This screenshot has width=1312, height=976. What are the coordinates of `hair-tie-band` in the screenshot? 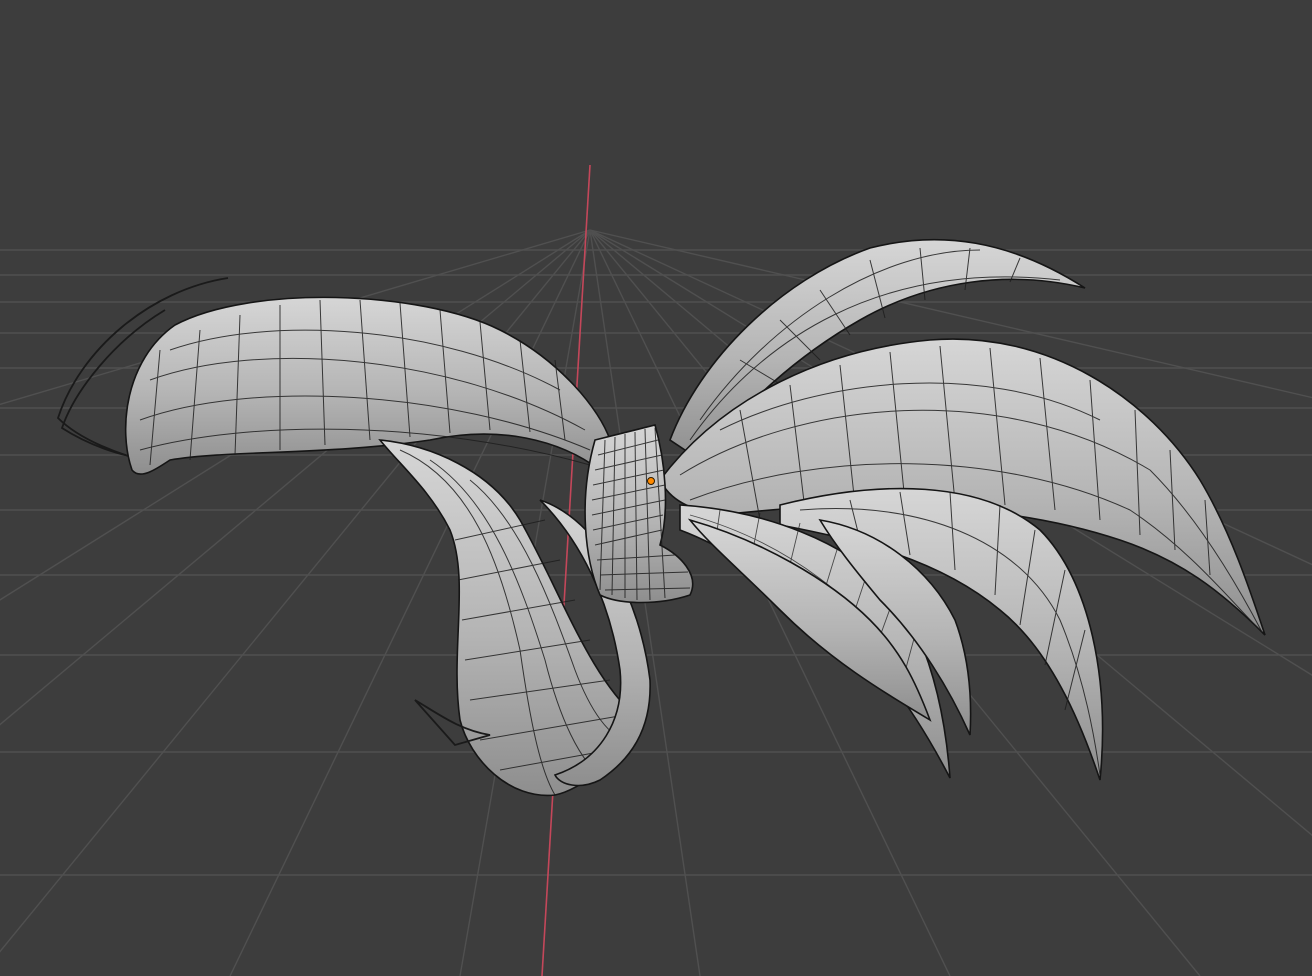 It's located at (639, 514).